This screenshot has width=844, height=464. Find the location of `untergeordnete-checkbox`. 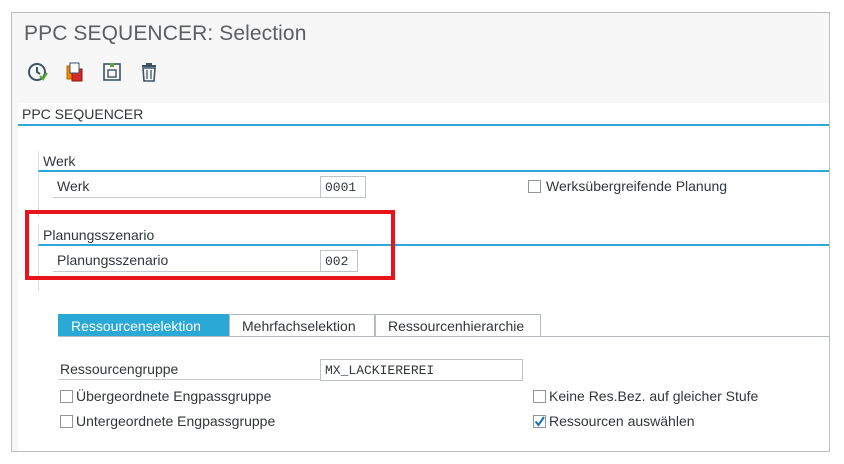

untergeordnete-checkbox is located at coordinates (66, 421).